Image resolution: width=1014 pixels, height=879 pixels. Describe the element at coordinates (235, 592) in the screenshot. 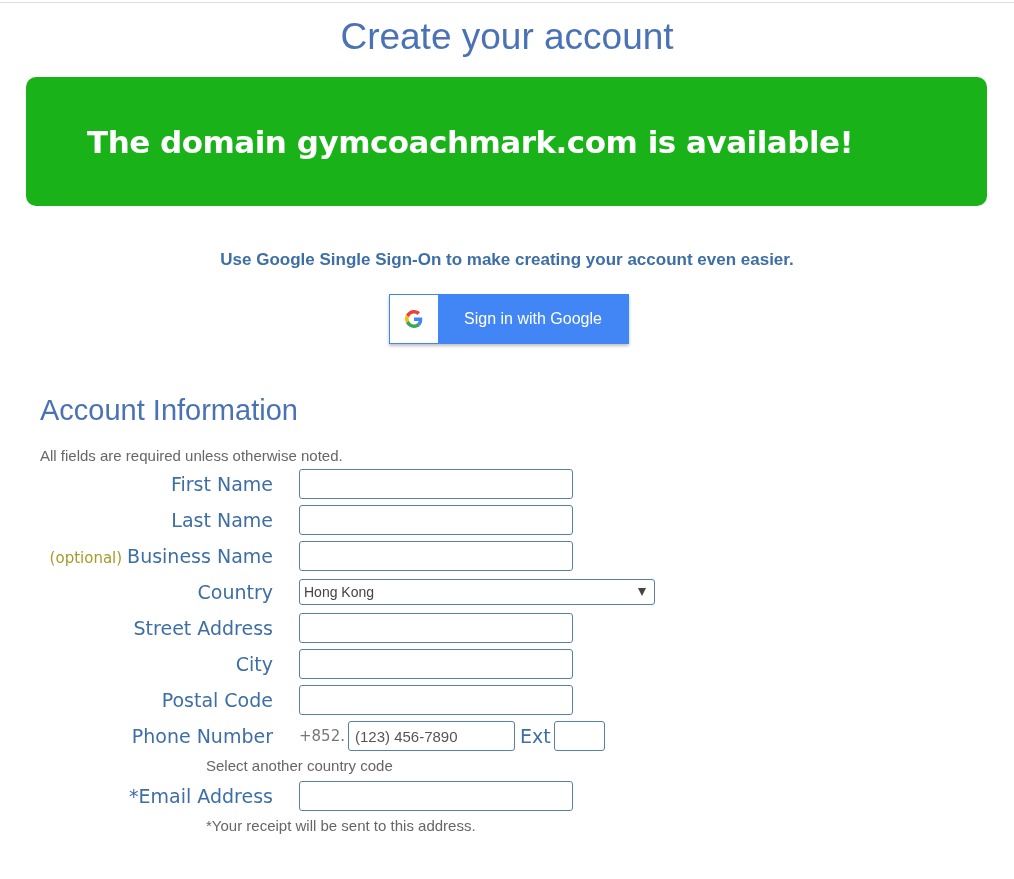

I see `field-label: Country` at that location.